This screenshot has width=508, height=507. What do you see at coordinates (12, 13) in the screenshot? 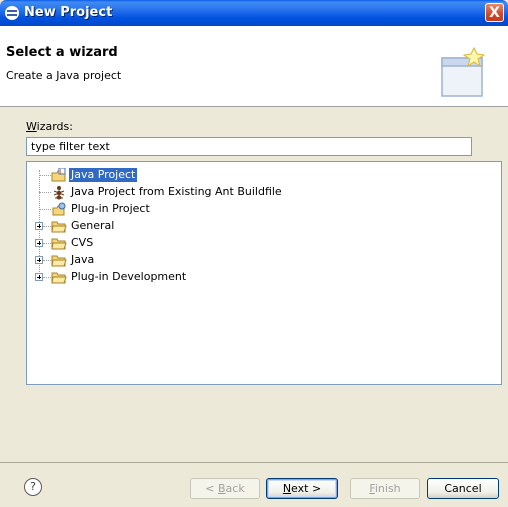
I see `eclipse-icon` at bounding box center [12, 13].